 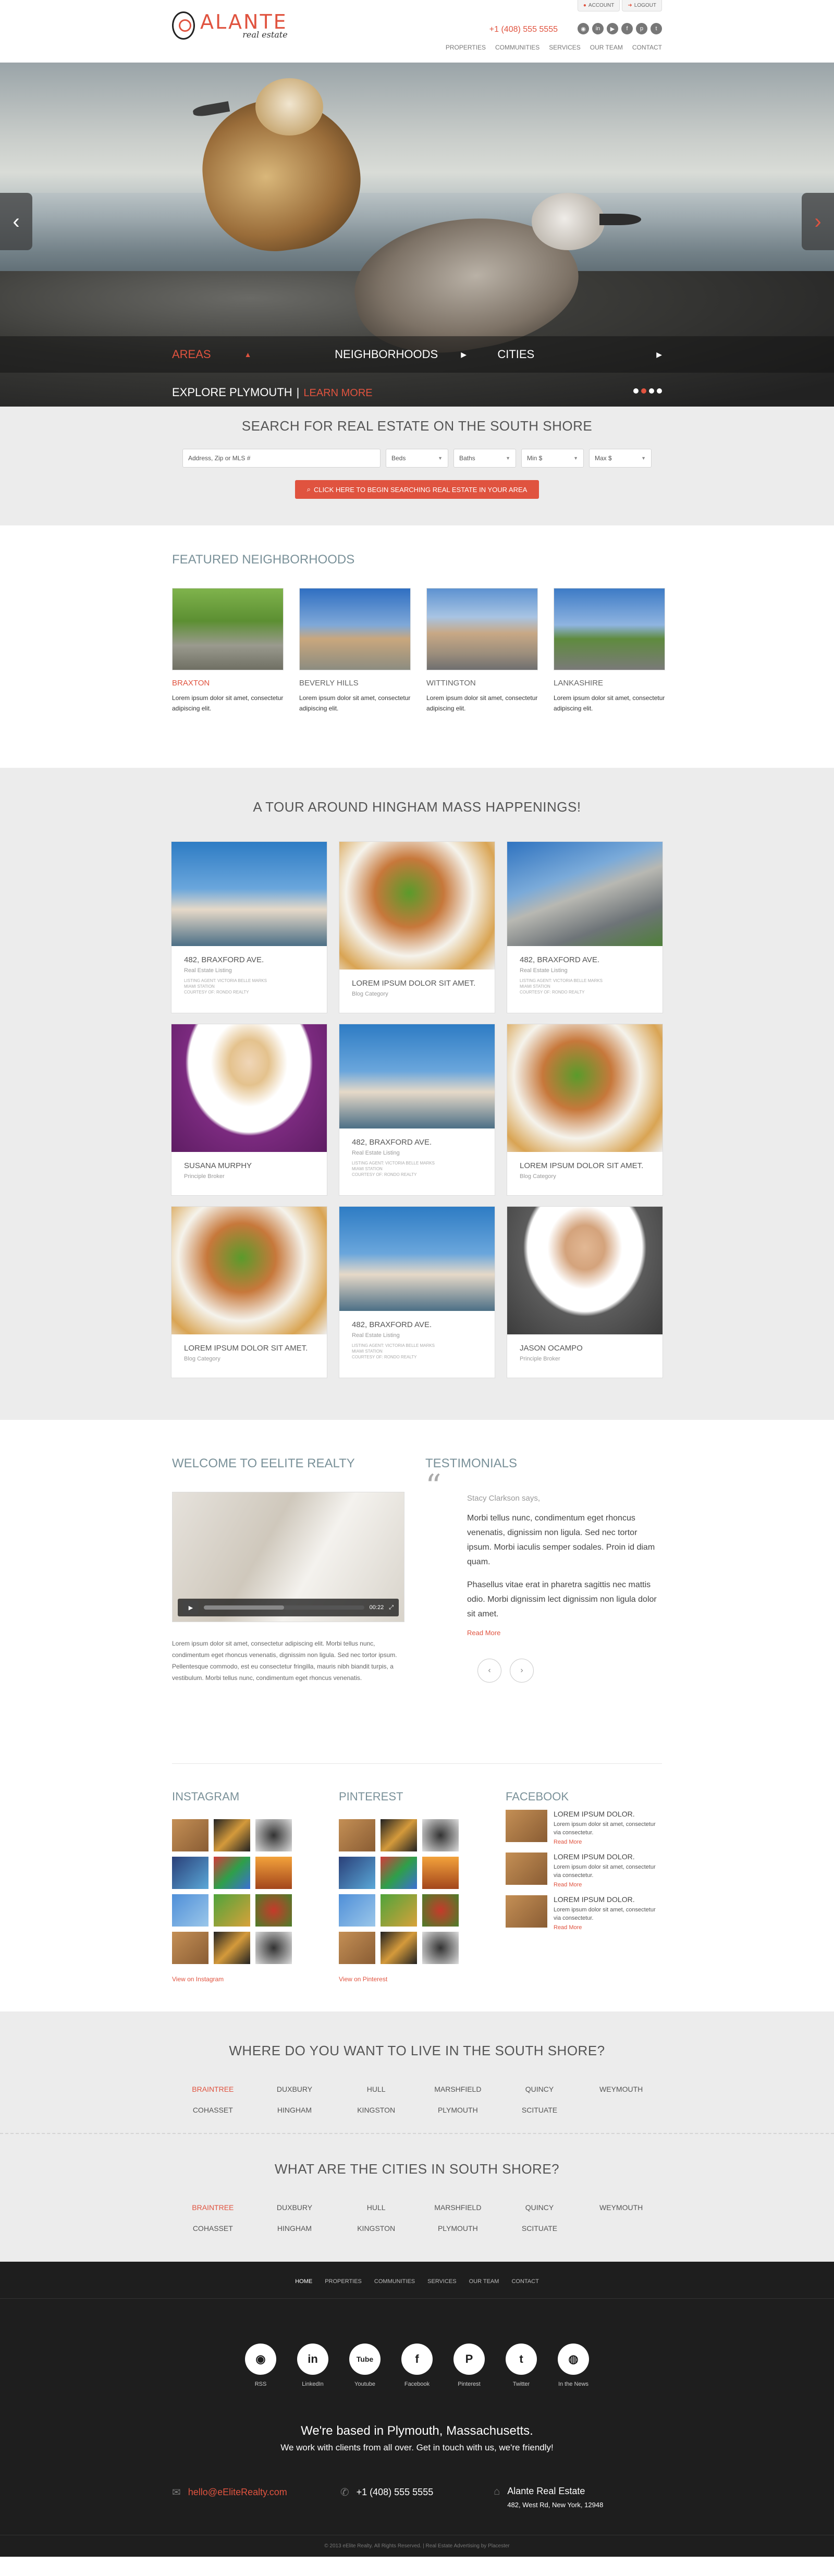 I want to click on footer-nav-communities: COMMUNITIES, so click(x=394, y=2281).